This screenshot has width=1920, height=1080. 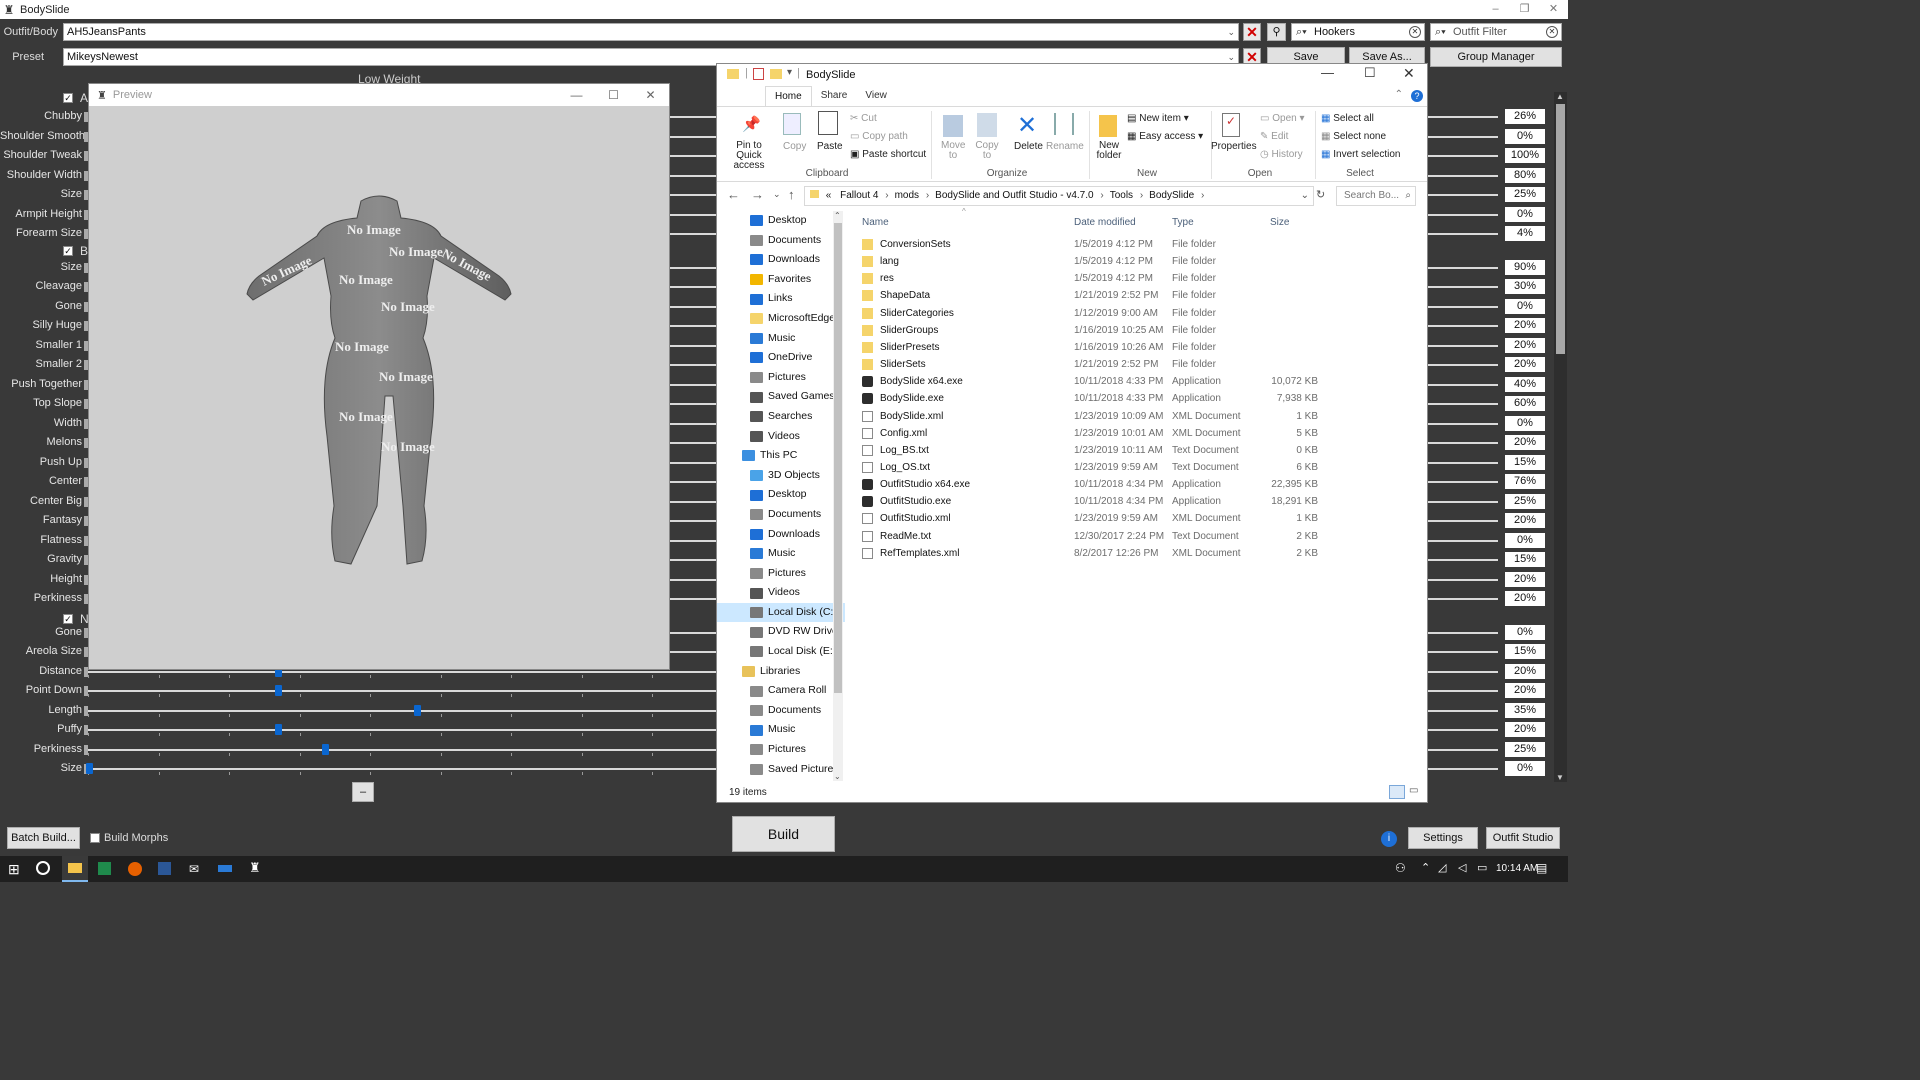 I want to click on slider-value-input: 40%, so click(x=1525, y=384).